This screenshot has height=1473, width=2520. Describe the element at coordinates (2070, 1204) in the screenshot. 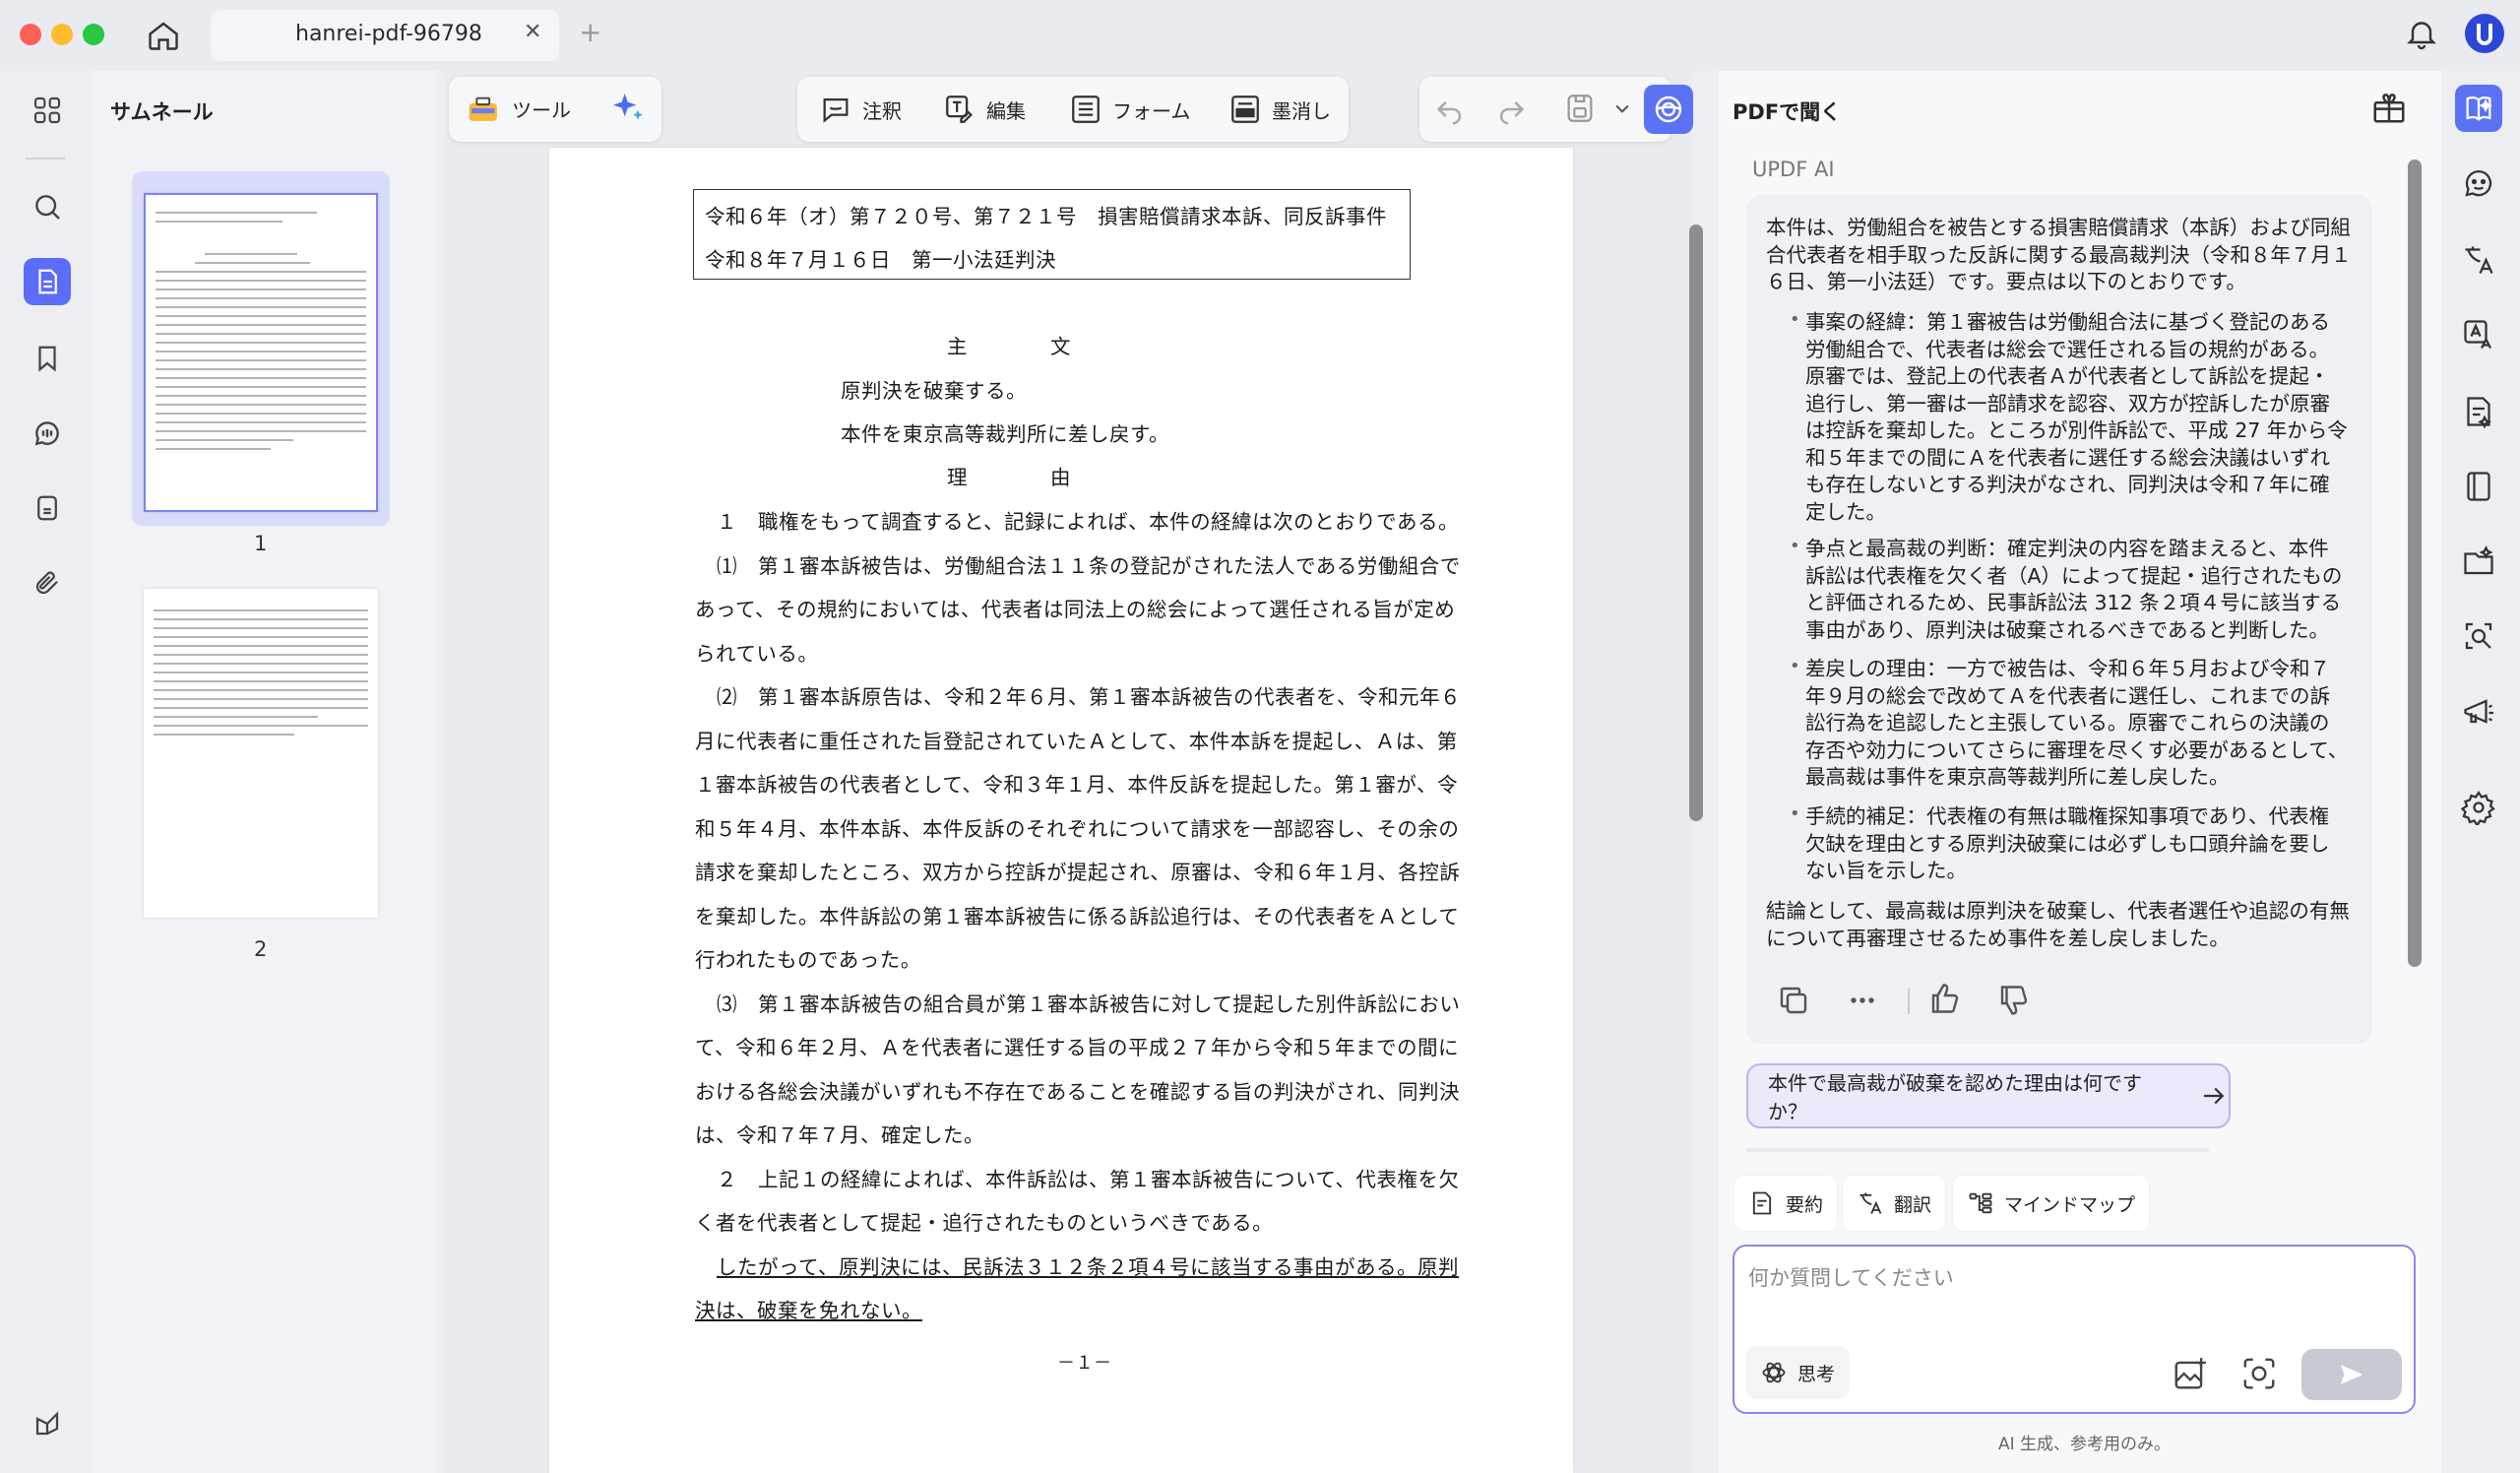

I see `mindmap-chip-label: マインドマップ` at that location.